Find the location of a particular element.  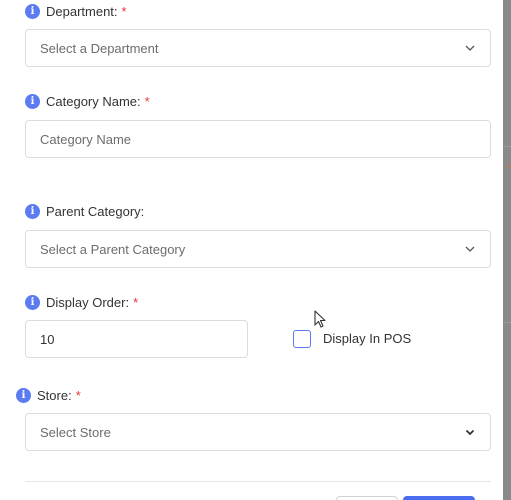

display-order-value: 10 is located at coordinates (47, 339).